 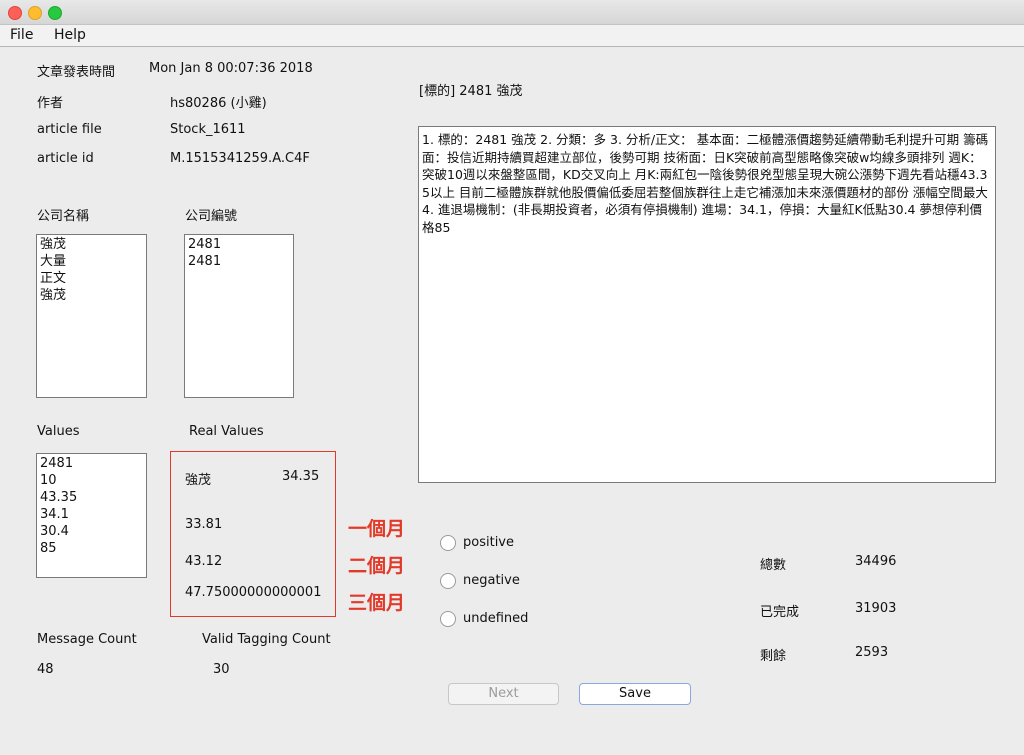 What do you see at coordinates (253, 592) in the screenshot?
I see `real-values-month3: 47.75000000000001` at bounding box center [253, 592].